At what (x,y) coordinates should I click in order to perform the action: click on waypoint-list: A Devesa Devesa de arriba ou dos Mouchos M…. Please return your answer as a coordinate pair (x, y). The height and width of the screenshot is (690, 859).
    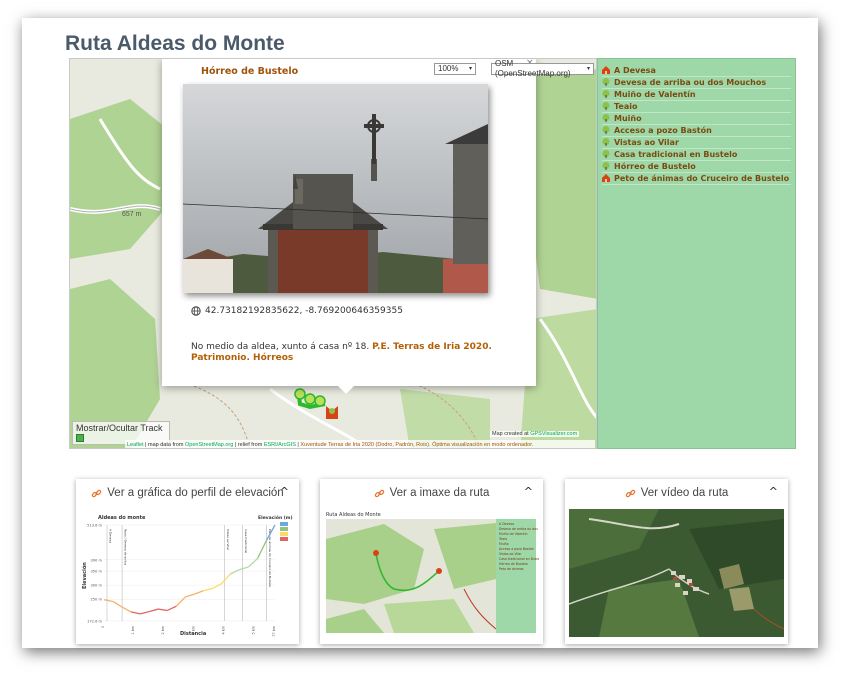
    Looking at the image, I should click on (696, 122).